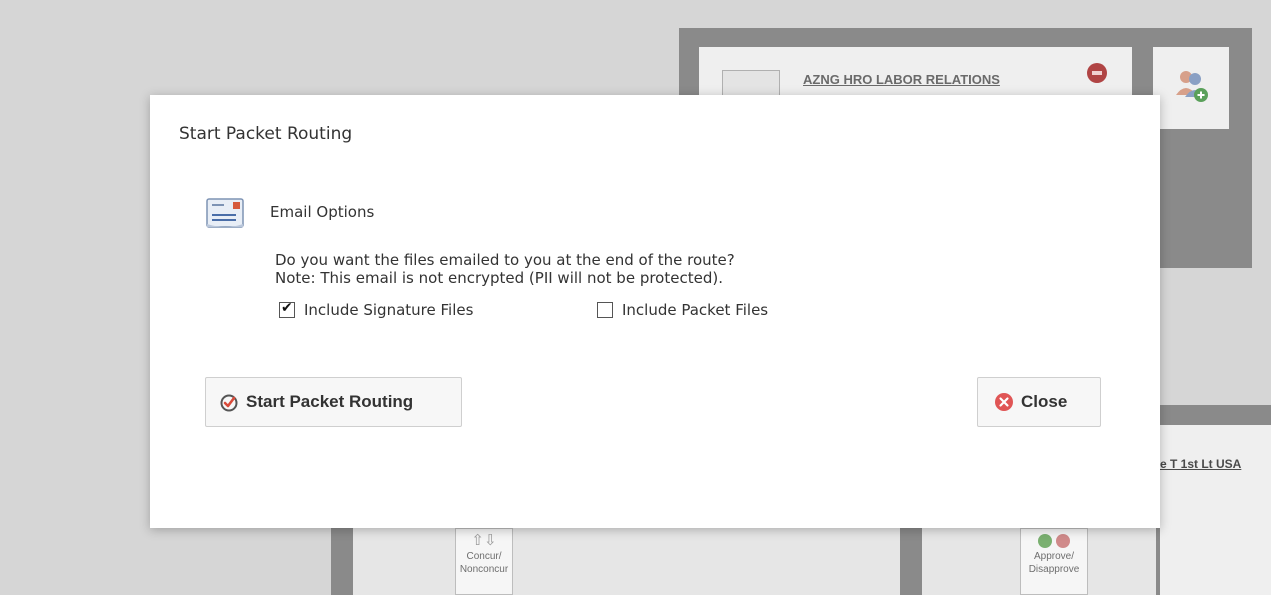 This screenshot has width=1271, height=595. I want to click on action-label: Approve/, so click(1054, 556).